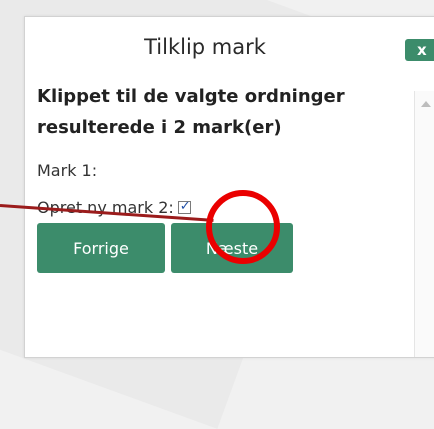 The height and width of the screenshot is (429, 434). I want to click on previous-button: Forrige, so click(101, 248).